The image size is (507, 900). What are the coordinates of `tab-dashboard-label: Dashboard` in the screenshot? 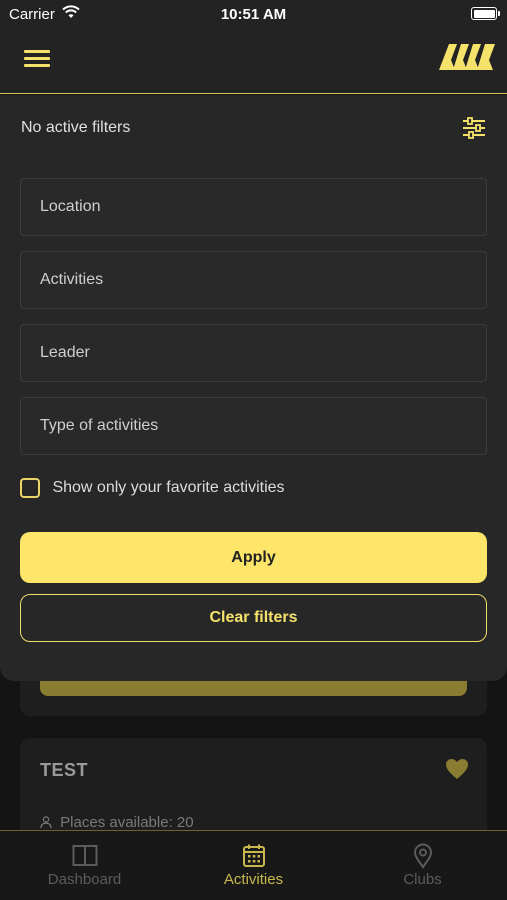 It's located at (84, 879).